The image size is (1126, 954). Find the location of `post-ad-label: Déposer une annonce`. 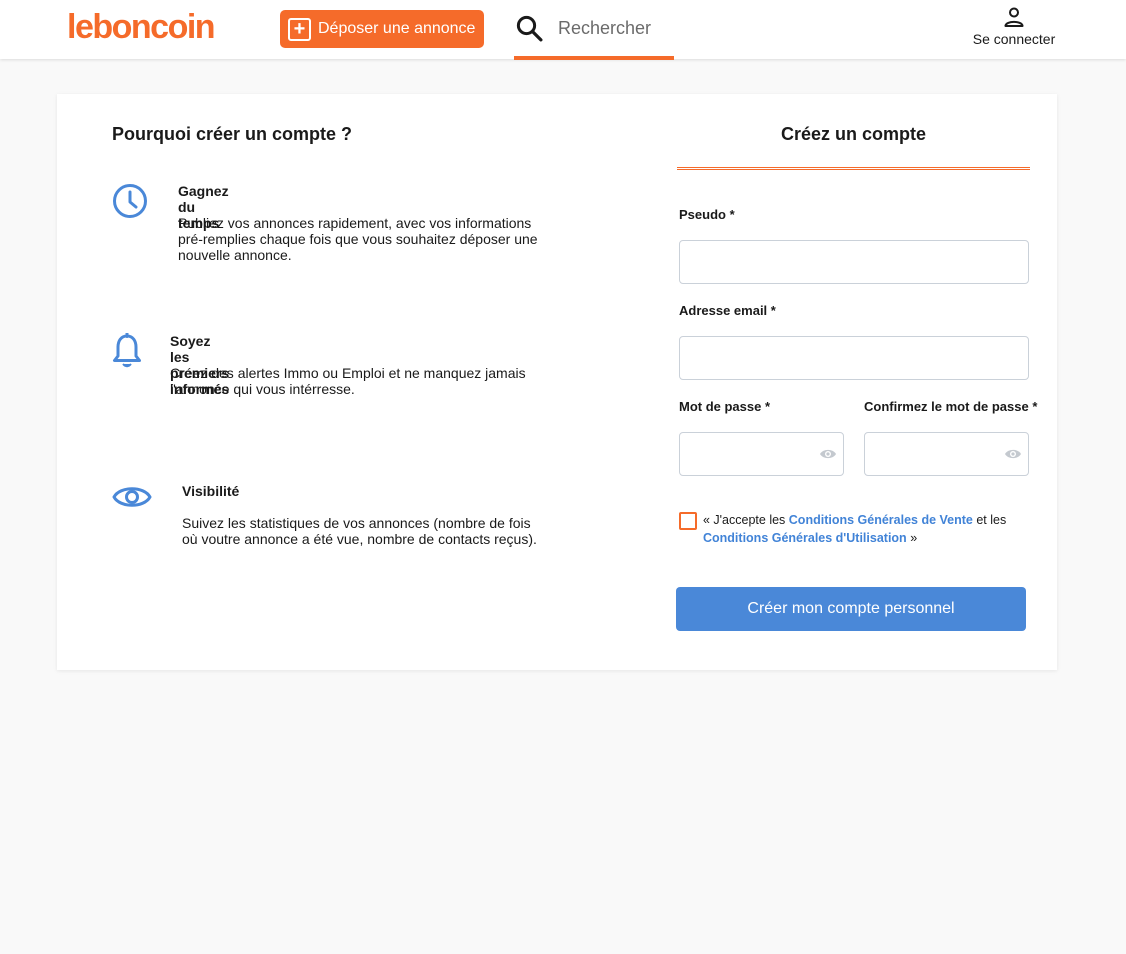

post-ad-label: Déposer une annonce is located at coordinates (397, 28).